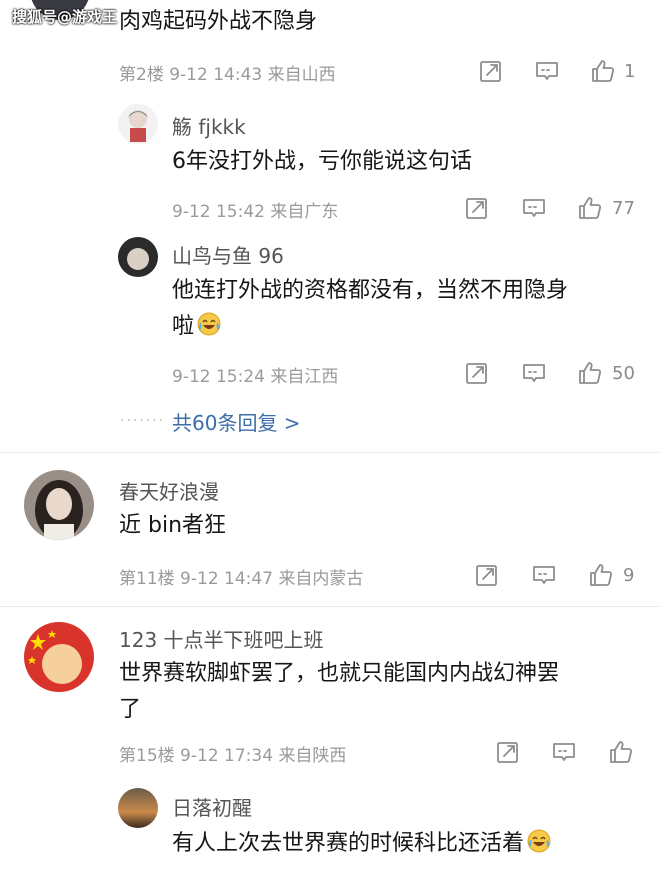  Describe the element at coordinates (169, 490) in the screenshot. I see `comment-username: 春天好浪漫` at that location.